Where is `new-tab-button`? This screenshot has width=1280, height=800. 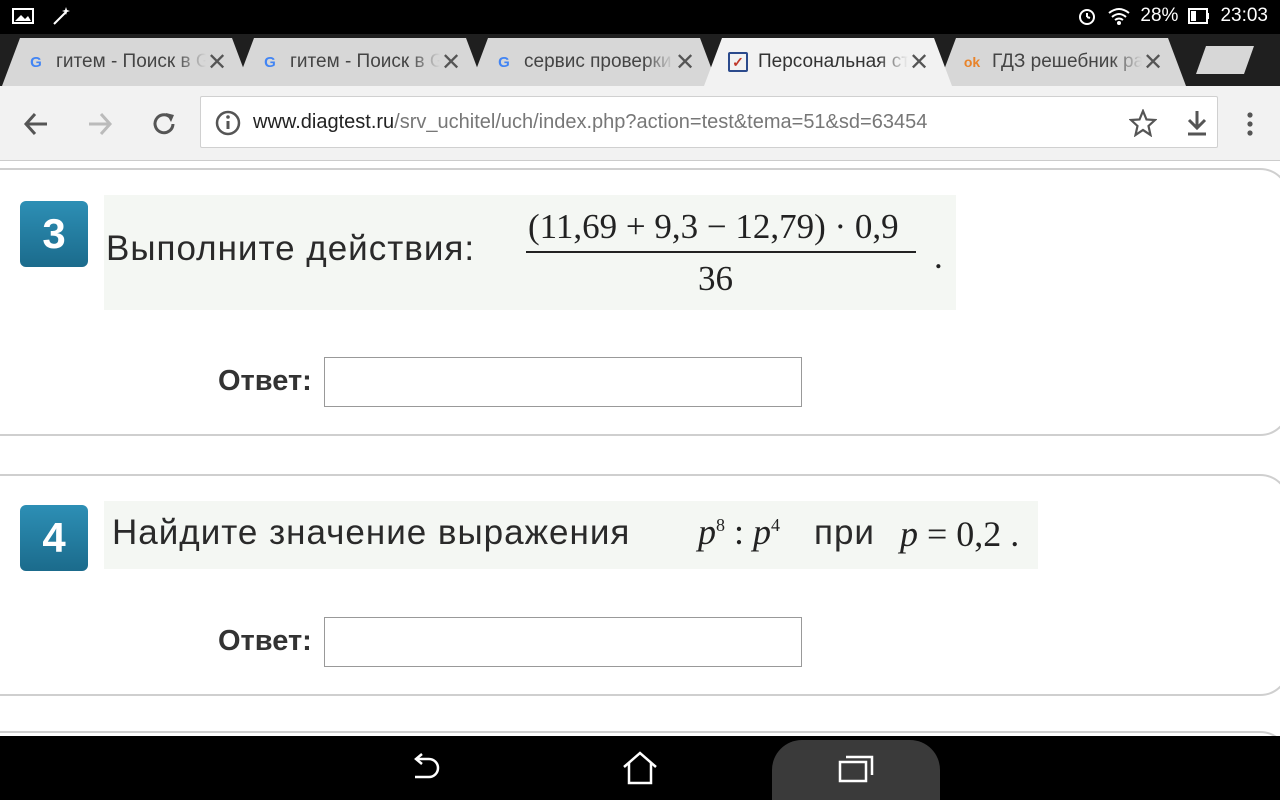 new-tab-button is located at coordinates (1225, 60).